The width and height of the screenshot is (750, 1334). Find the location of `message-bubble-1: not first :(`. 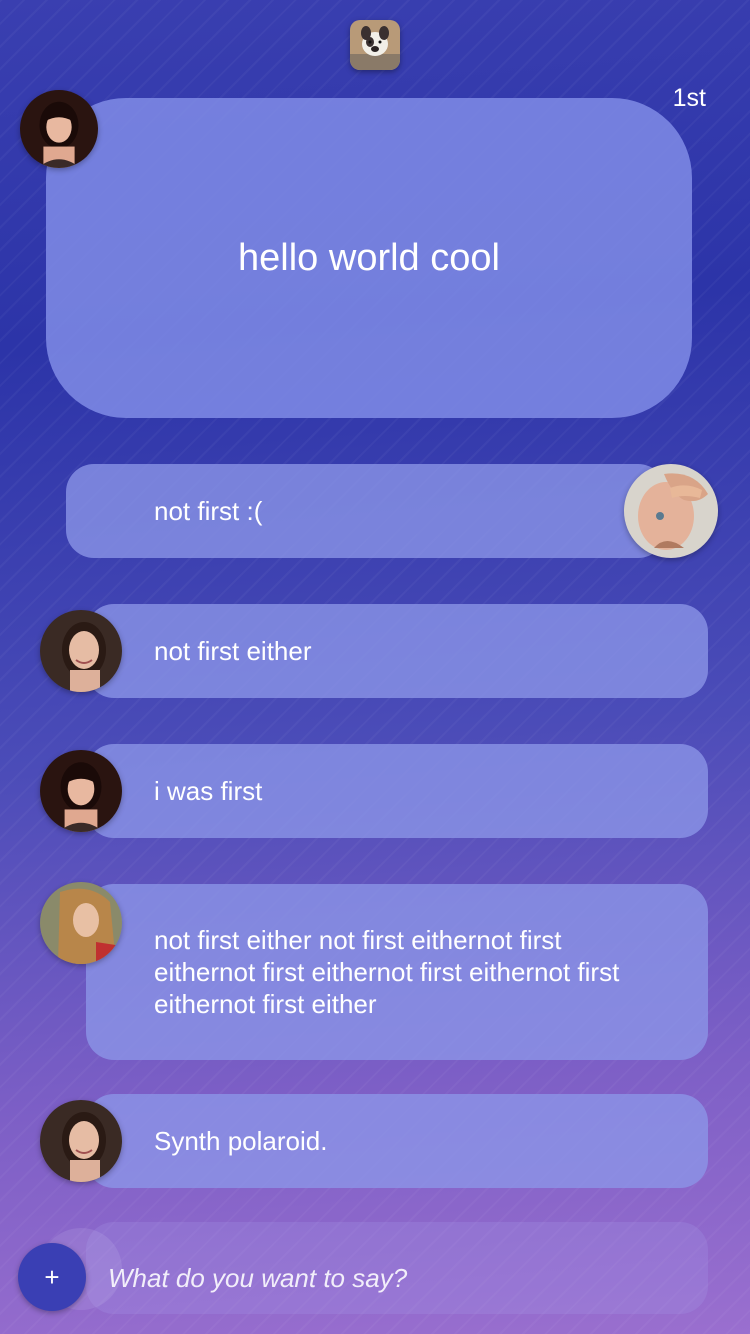

message-bubble-1: not first :( is located at coordinates (366, 511).